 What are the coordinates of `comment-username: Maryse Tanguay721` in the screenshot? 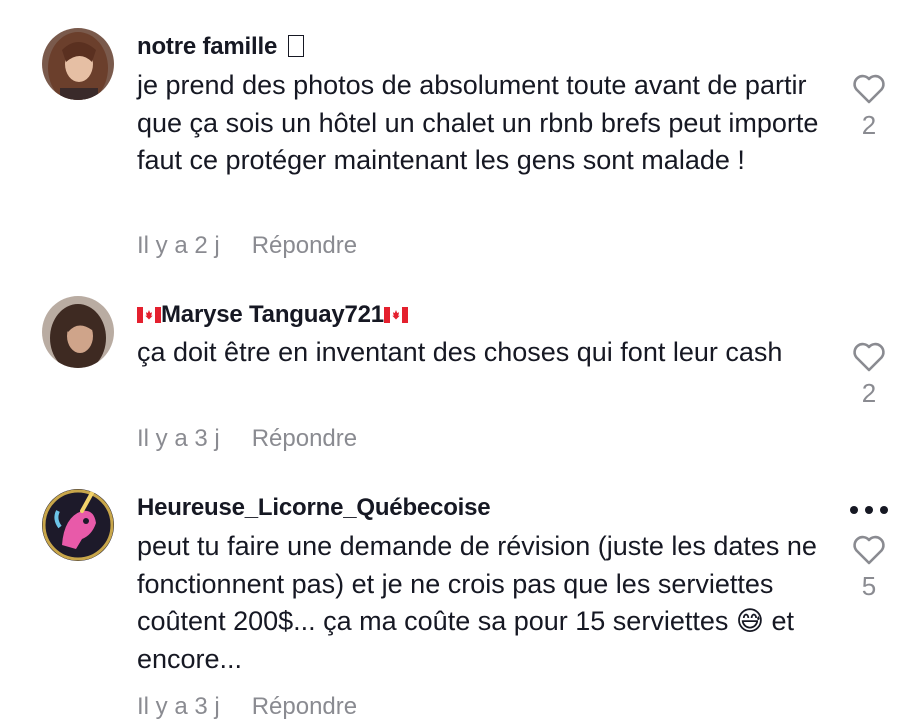 It's located at (272, 315).